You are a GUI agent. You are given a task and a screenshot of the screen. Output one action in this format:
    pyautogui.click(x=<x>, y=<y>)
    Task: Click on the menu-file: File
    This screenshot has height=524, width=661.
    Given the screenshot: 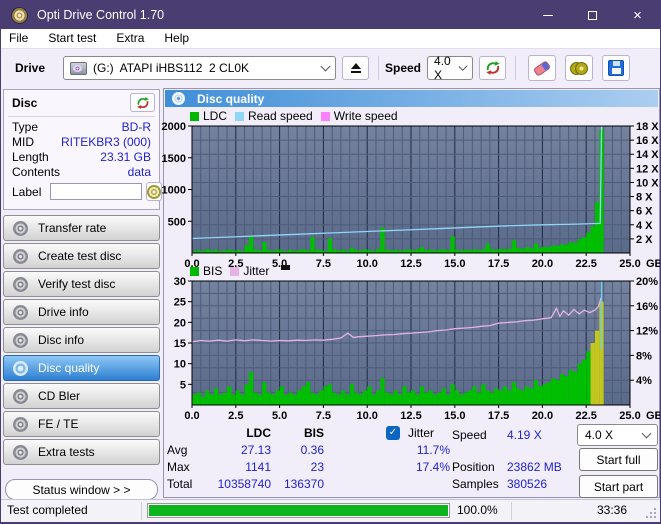 What is the action you would take?
    pyautogui.click(x=22, y=38)
    